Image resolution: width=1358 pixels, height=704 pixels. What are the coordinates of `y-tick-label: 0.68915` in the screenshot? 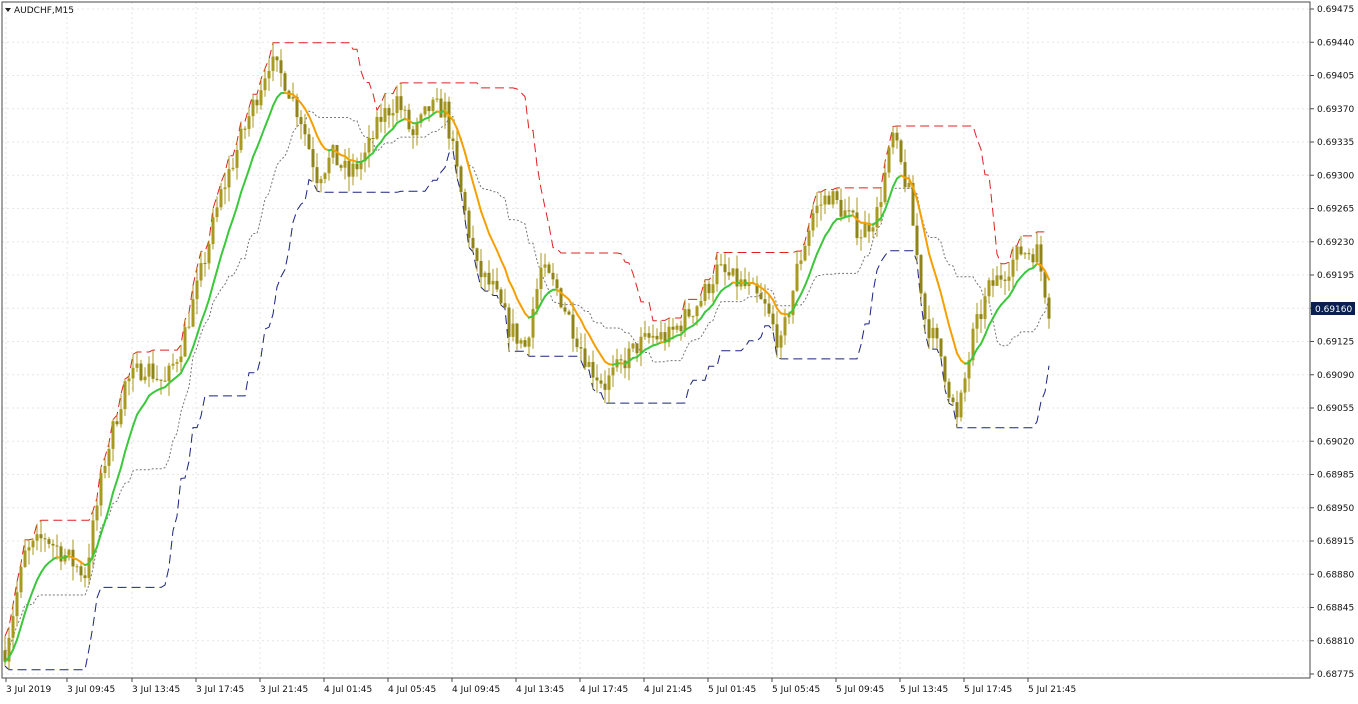 It's located at (1335, 542).